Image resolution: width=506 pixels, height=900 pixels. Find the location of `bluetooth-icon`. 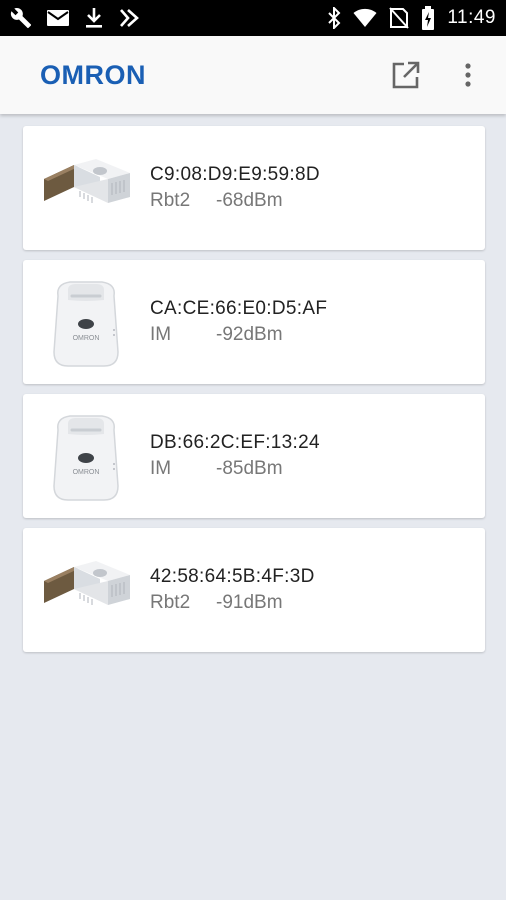

bluetooth-icon is located at coordinates (334, 18).